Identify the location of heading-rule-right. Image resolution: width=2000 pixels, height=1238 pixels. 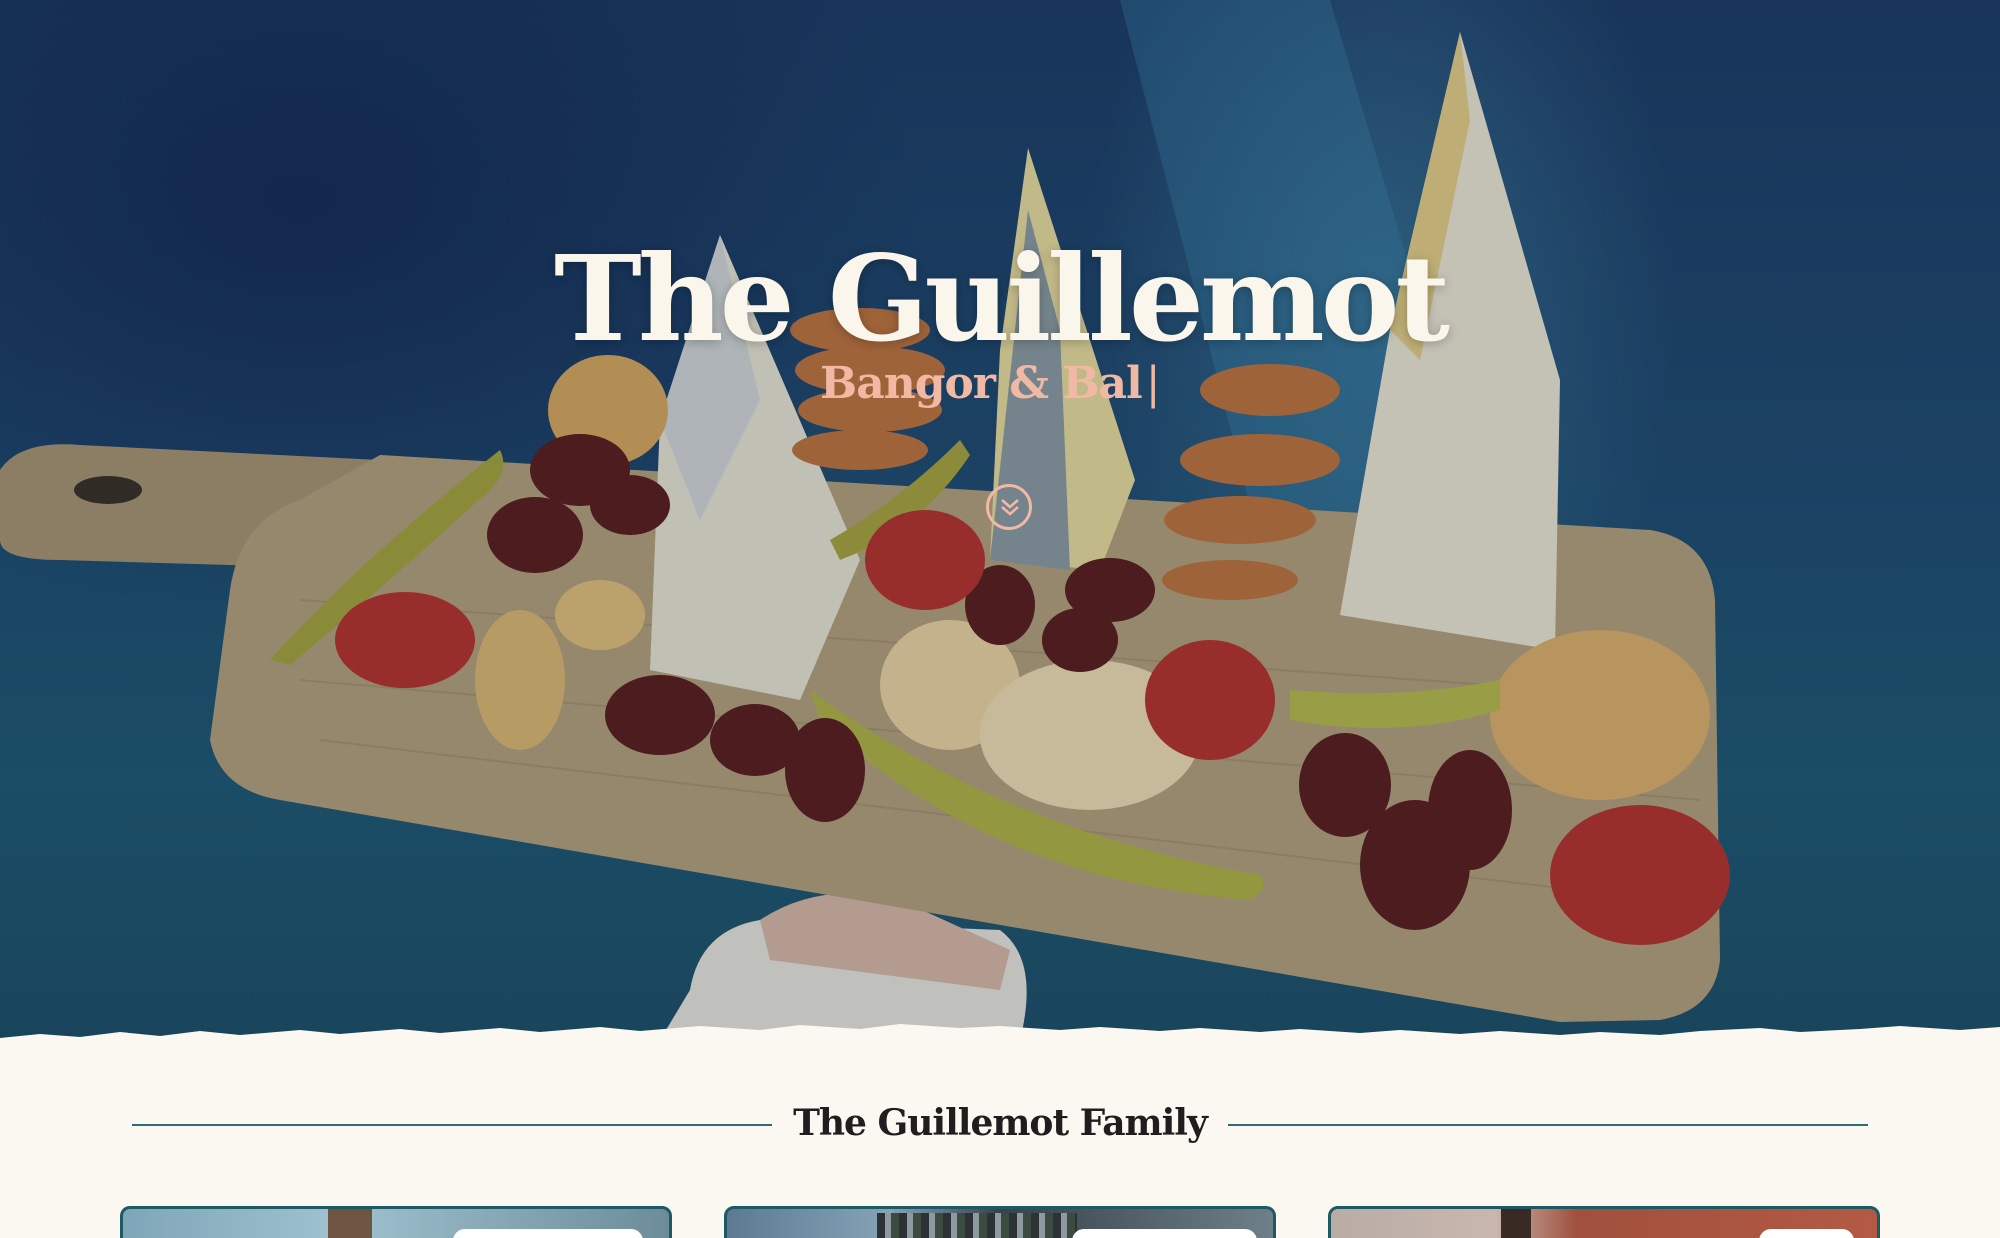
(1548, 1125).